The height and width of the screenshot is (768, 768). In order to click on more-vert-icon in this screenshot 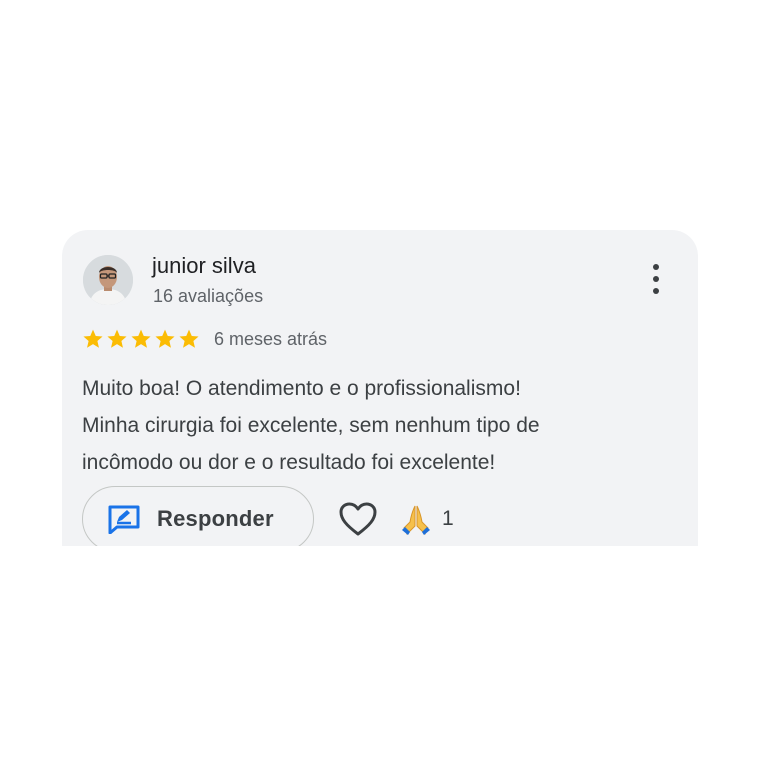, I will do `click(656, 267)`.